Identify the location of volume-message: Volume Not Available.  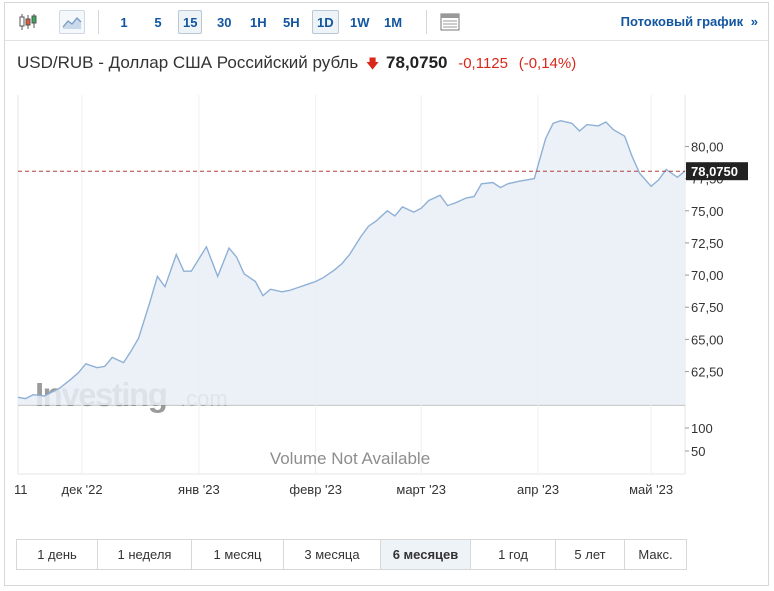
(350, 458).